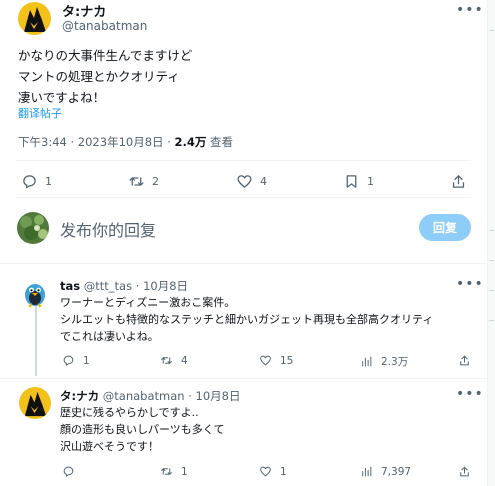 This screenshot has width=495, height=486. I want to click on author-handle: @tanabatman, so click(104, 26).